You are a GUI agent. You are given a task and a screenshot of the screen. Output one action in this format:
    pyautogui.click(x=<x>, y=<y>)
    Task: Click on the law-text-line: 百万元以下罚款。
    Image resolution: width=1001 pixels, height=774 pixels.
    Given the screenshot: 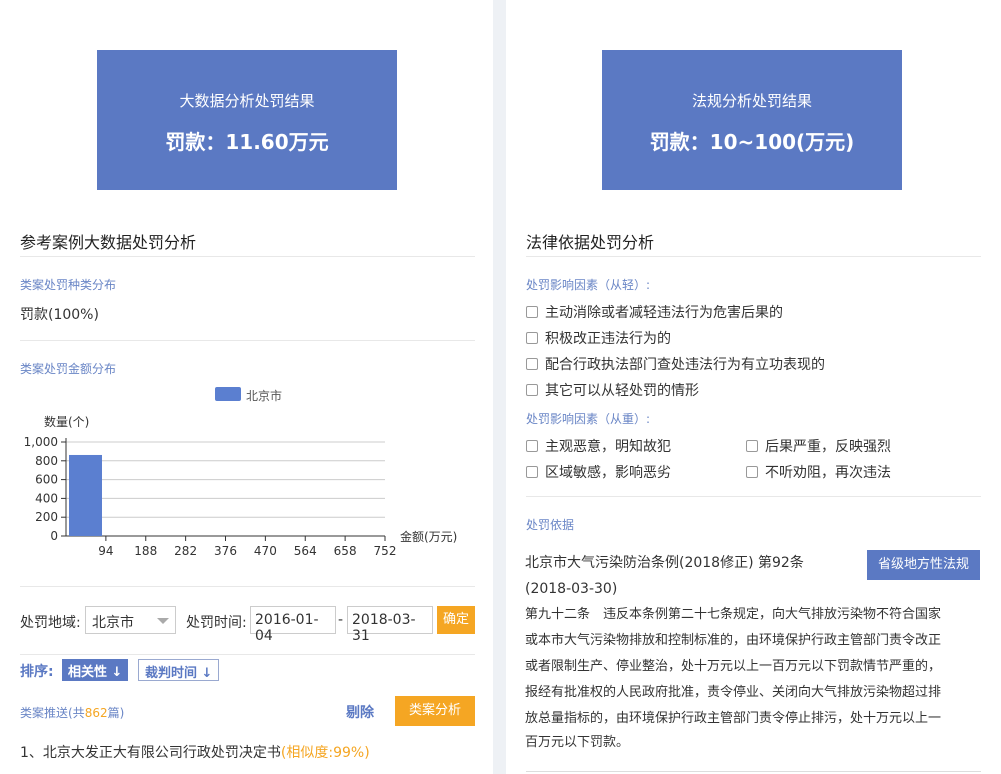 What is the action you would take?
    pyautogui.click(x=577, y=742)
    